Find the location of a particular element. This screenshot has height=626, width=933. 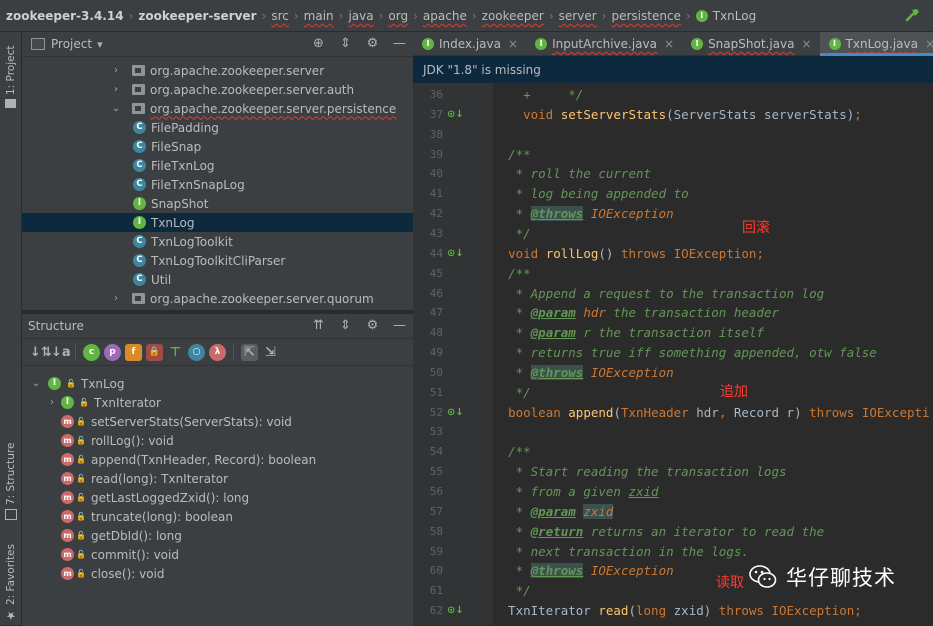

show-non-public-icon: 🔒 is located at coordinates (154, 352).